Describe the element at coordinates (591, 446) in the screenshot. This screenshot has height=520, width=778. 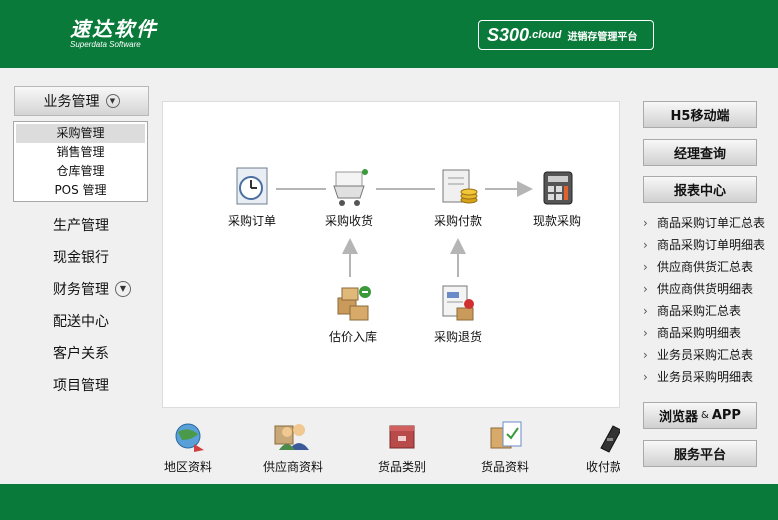
I see `shortcut-payment: 收付款` at that location.